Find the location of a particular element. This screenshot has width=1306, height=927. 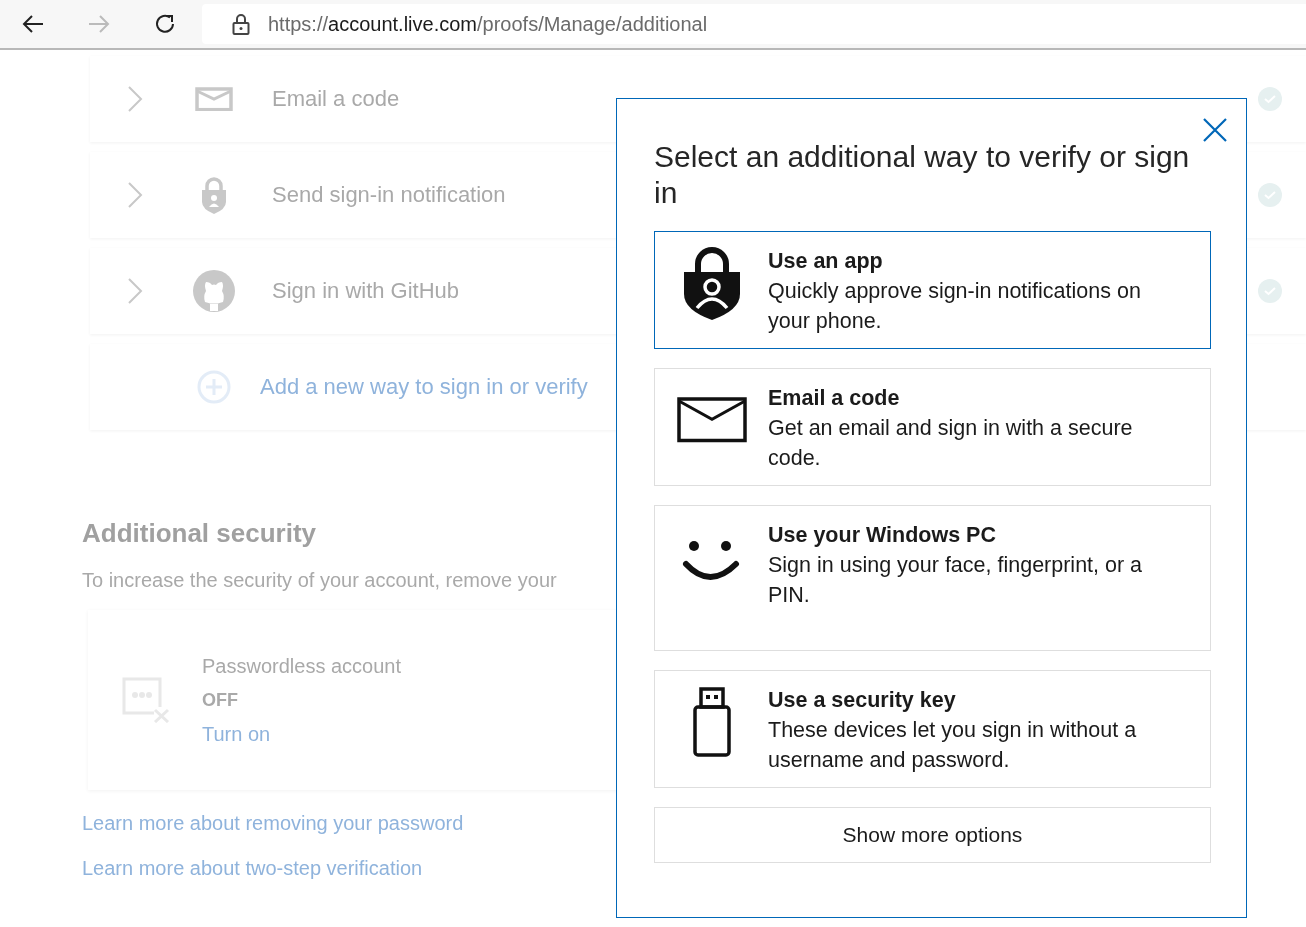

option-description: Quickly approve sign-in notifications on your phone. is located at coordinates (955, 306).